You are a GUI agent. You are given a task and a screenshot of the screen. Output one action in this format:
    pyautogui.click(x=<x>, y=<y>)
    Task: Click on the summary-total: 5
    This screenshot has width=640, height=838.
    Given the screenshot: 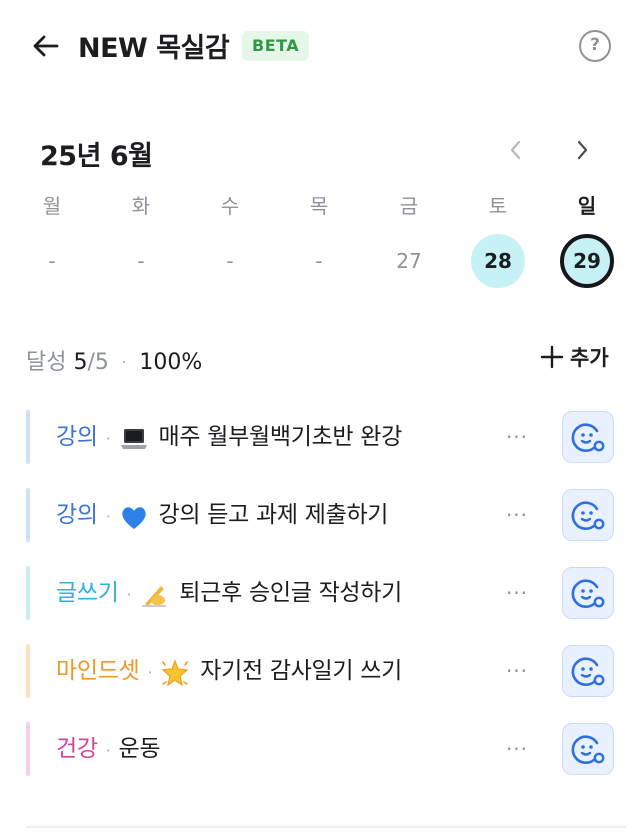 What is the action you would take?
    pyautogui.click(x=101, y=362)
    